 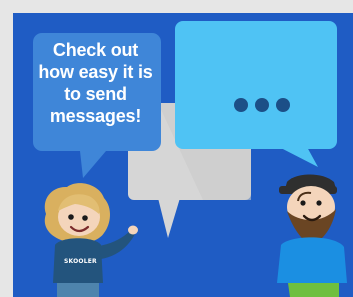 What do you see at coordinates (80, 261) in the screenshot?
I see `shirt-logo: SKOOLER` at bounding box center [80, 261].